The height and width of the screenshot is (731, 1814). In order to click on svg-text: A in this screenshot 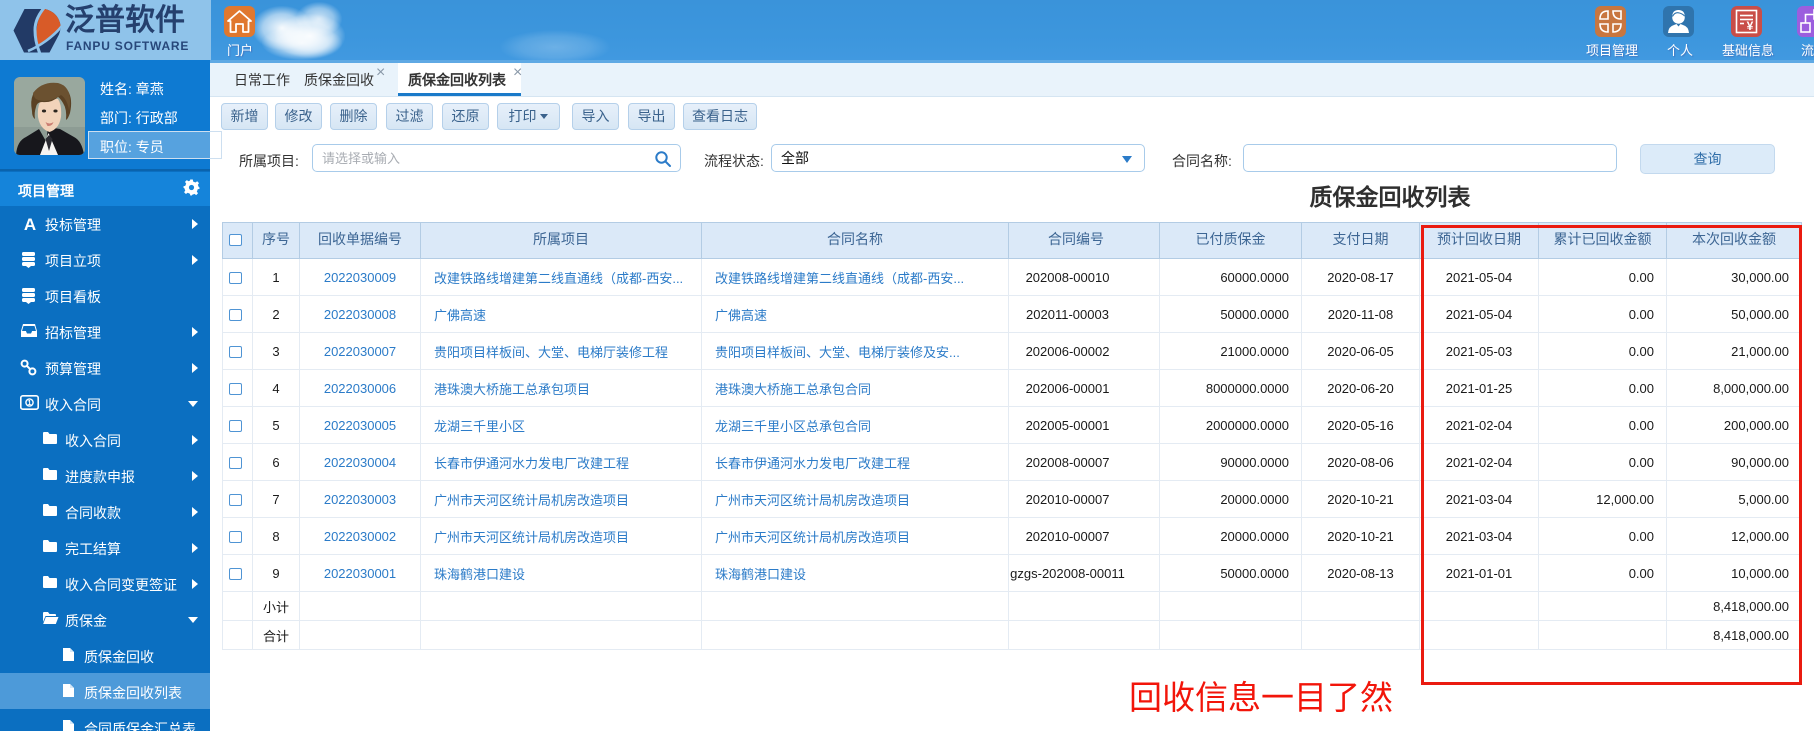, I will do `click(30, 223)`.